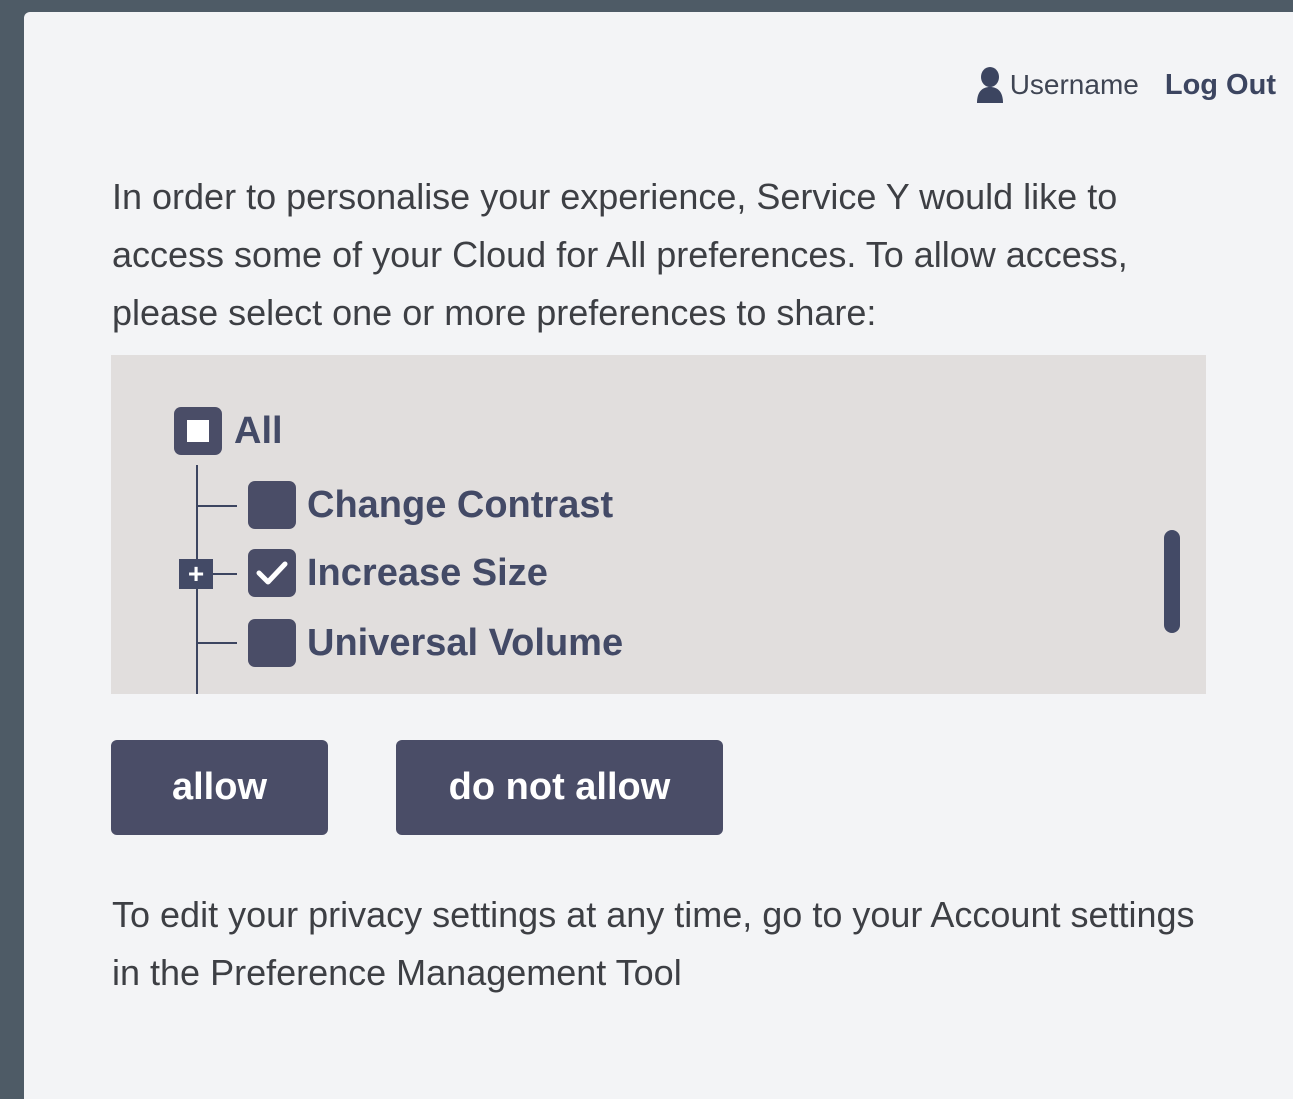  Describe the element at coordinates (272, 505) in the screenshot. I see `change-contrast-checkbox` at that location.